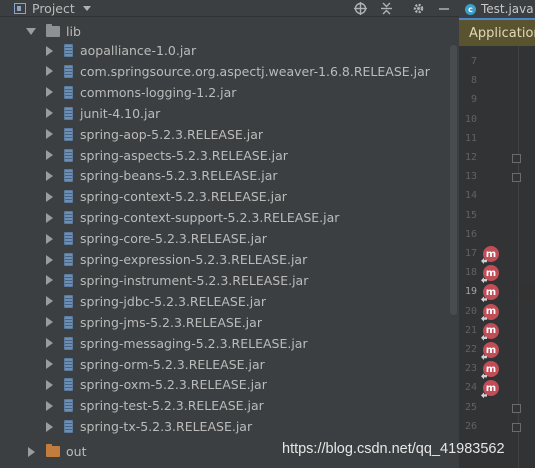  What do you see at coordinates (138, 50) in the screenshot?
I see `jar-label: aopalliance-1.0.jar` at bounding box center [138, 50].